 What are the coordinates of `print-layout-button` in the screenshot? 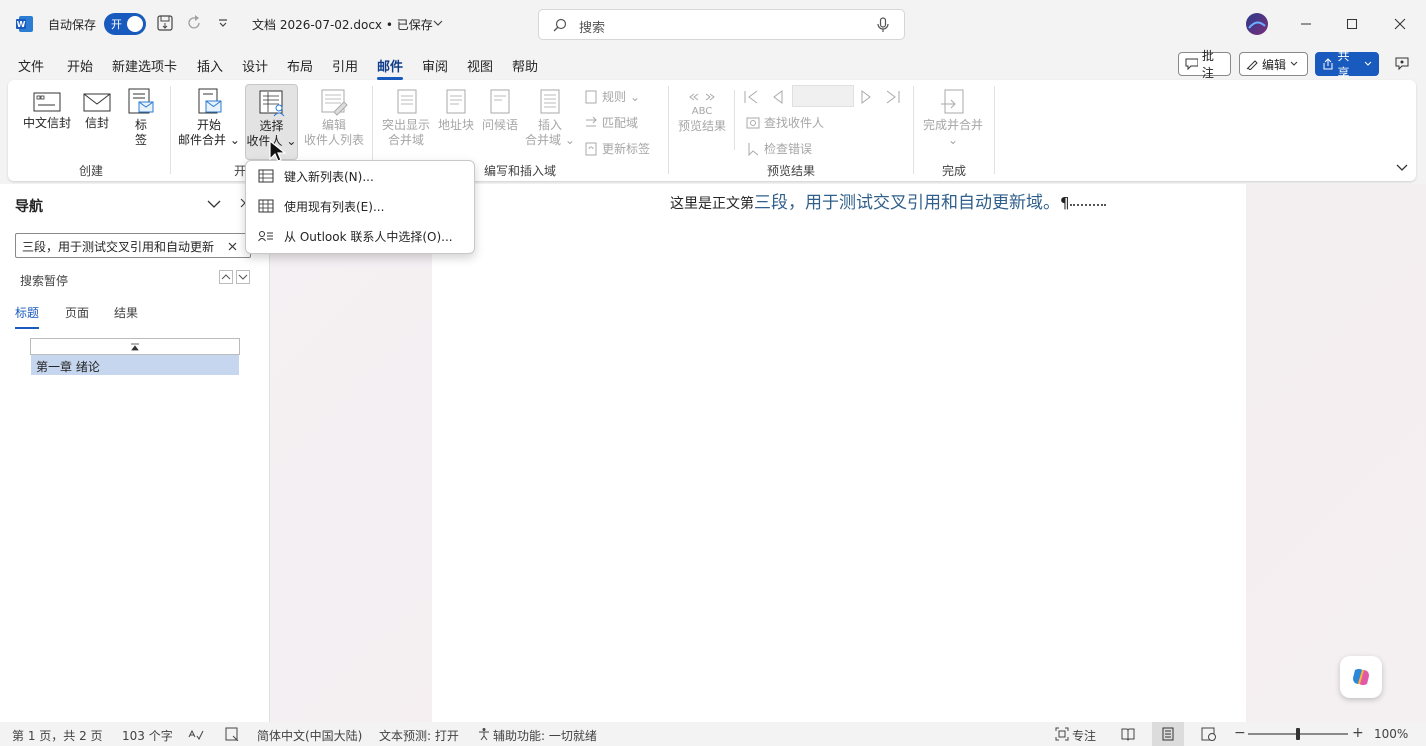 It's located at (1168, 734).